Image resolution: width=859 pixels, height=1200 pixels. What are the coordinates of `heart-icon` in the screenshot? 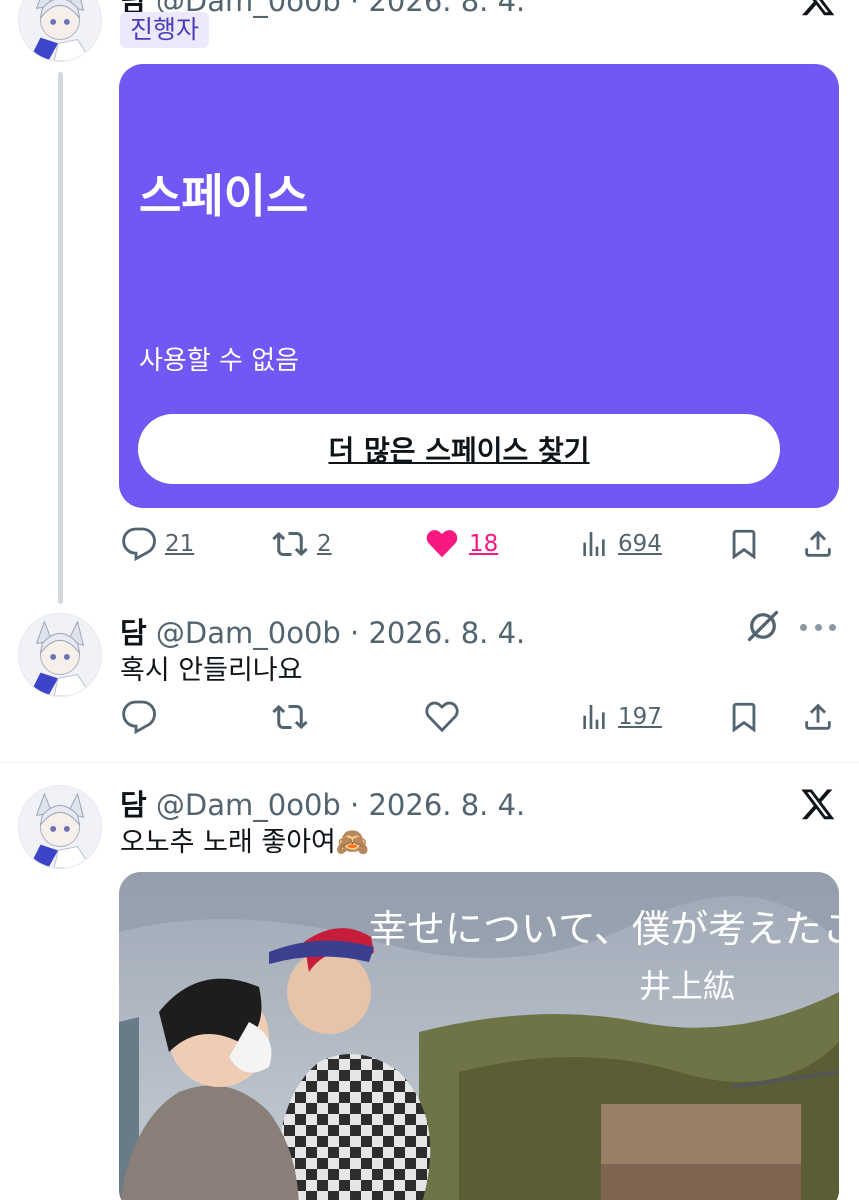 It's located at (442, 717).